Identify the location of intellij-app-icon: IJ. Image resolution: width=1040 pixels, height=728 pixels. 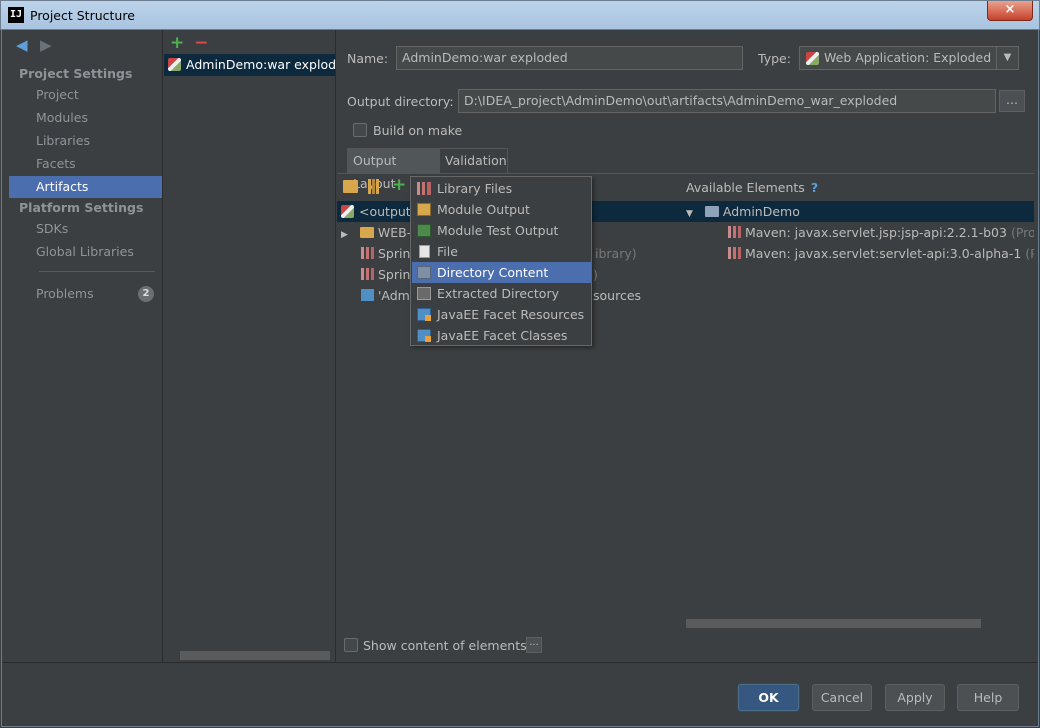
(16, 15).